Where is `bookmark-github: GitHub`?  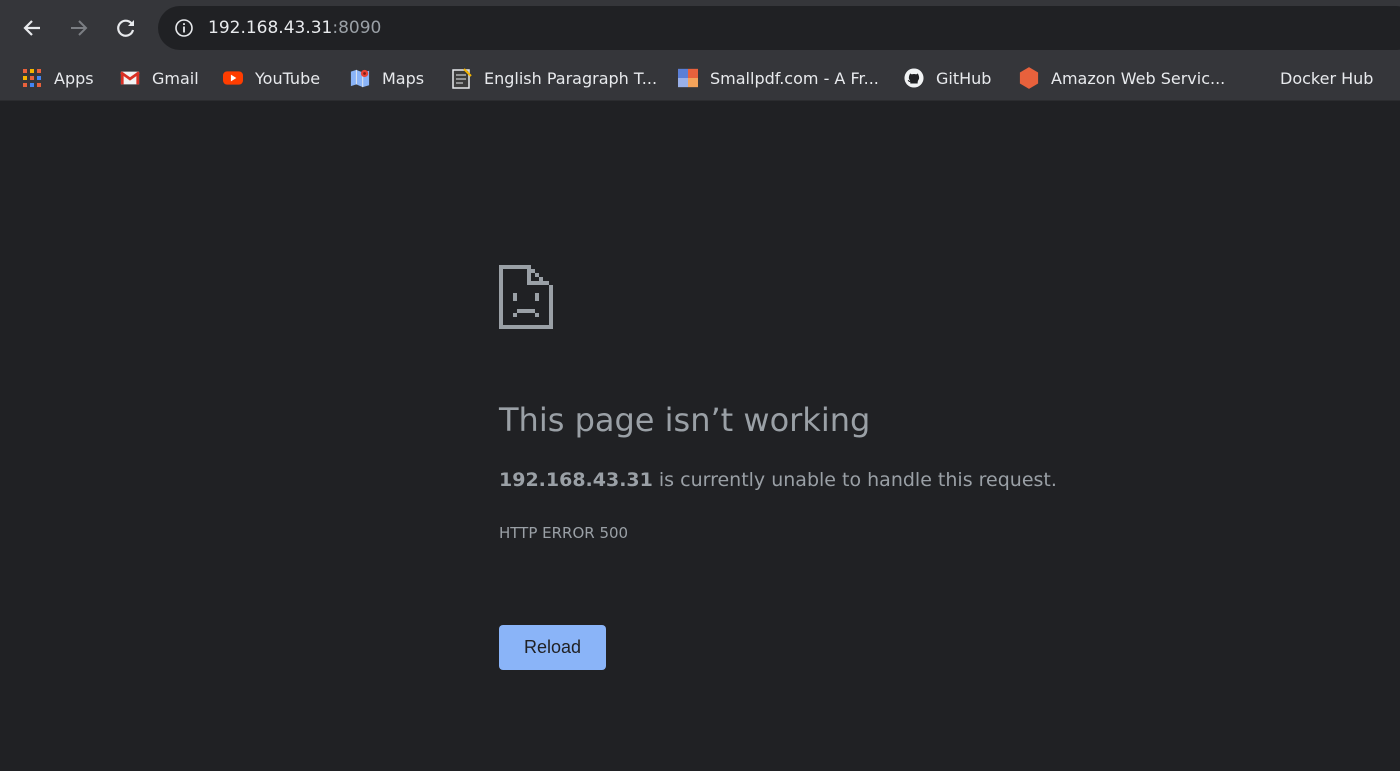
bookmark-github: GitHub is located at coordinates (947, 78).